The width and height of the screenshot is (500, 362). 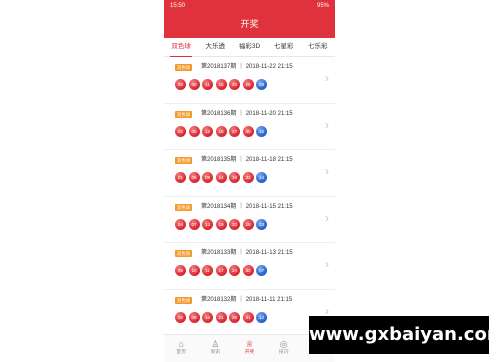 What do you see at coordinates (234, 177) in the screenshot?
I see `red-ball: 16` at bounding box center [234, 177].